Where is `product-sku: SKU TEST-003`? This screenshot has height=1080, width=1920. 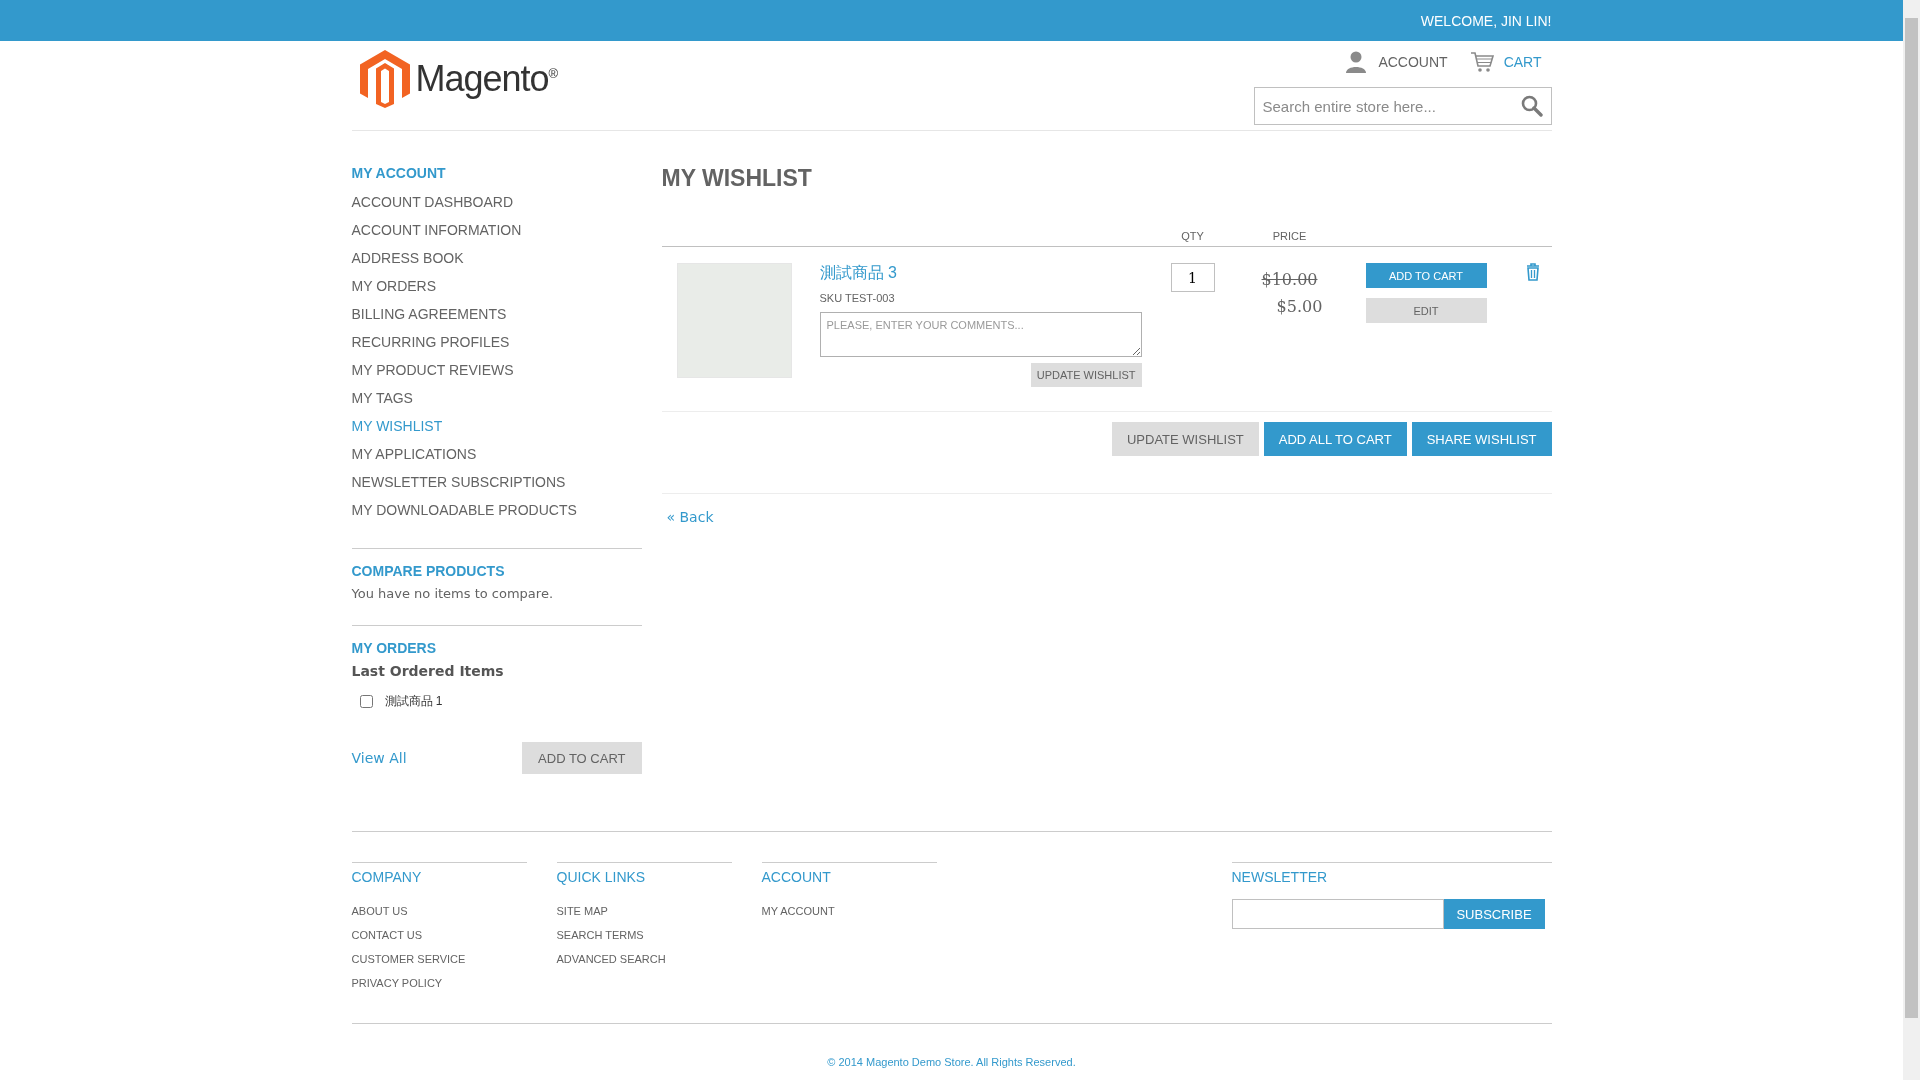 product-sku: SKU TEST-003 is located at coordinates (857, 298).